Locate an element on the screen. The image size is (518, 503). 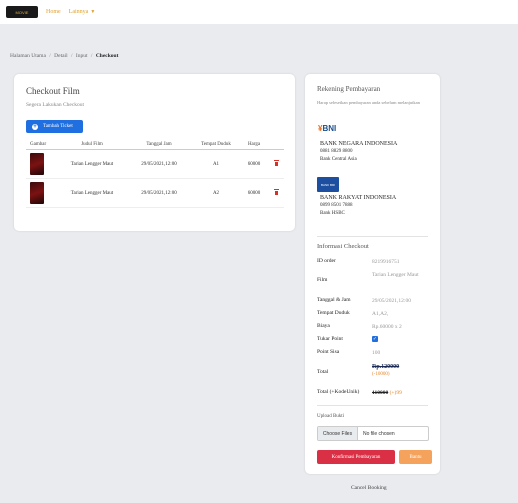
seat-cell: A2 is located at coordinates (216, 193).